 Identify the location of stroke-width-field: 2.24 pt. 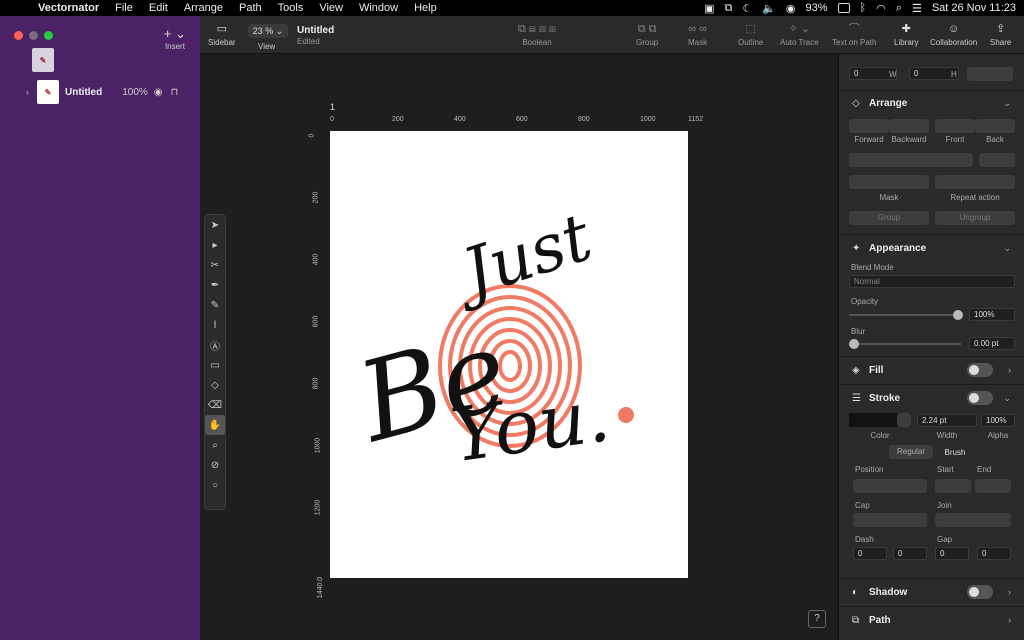
(947, 420).